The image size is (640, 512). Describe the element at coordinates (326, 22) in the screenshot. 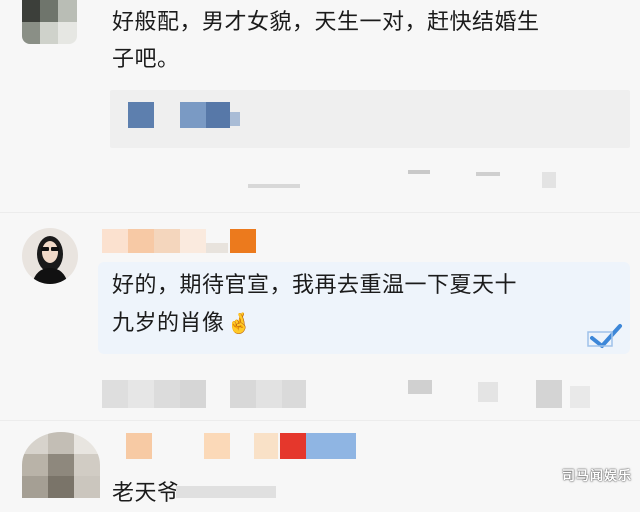

I see `comment-text-line1: 好般配，男才女貌，天生一对，赶快结婚生` at that location.